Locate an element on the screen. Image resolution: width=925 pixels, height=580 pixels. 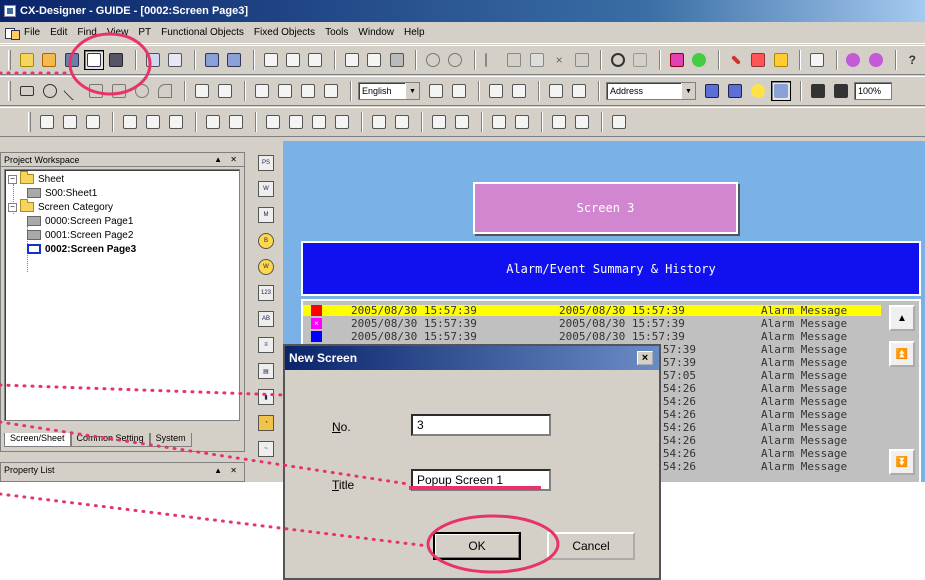
save-project-button is located at coordinates (71, 60).